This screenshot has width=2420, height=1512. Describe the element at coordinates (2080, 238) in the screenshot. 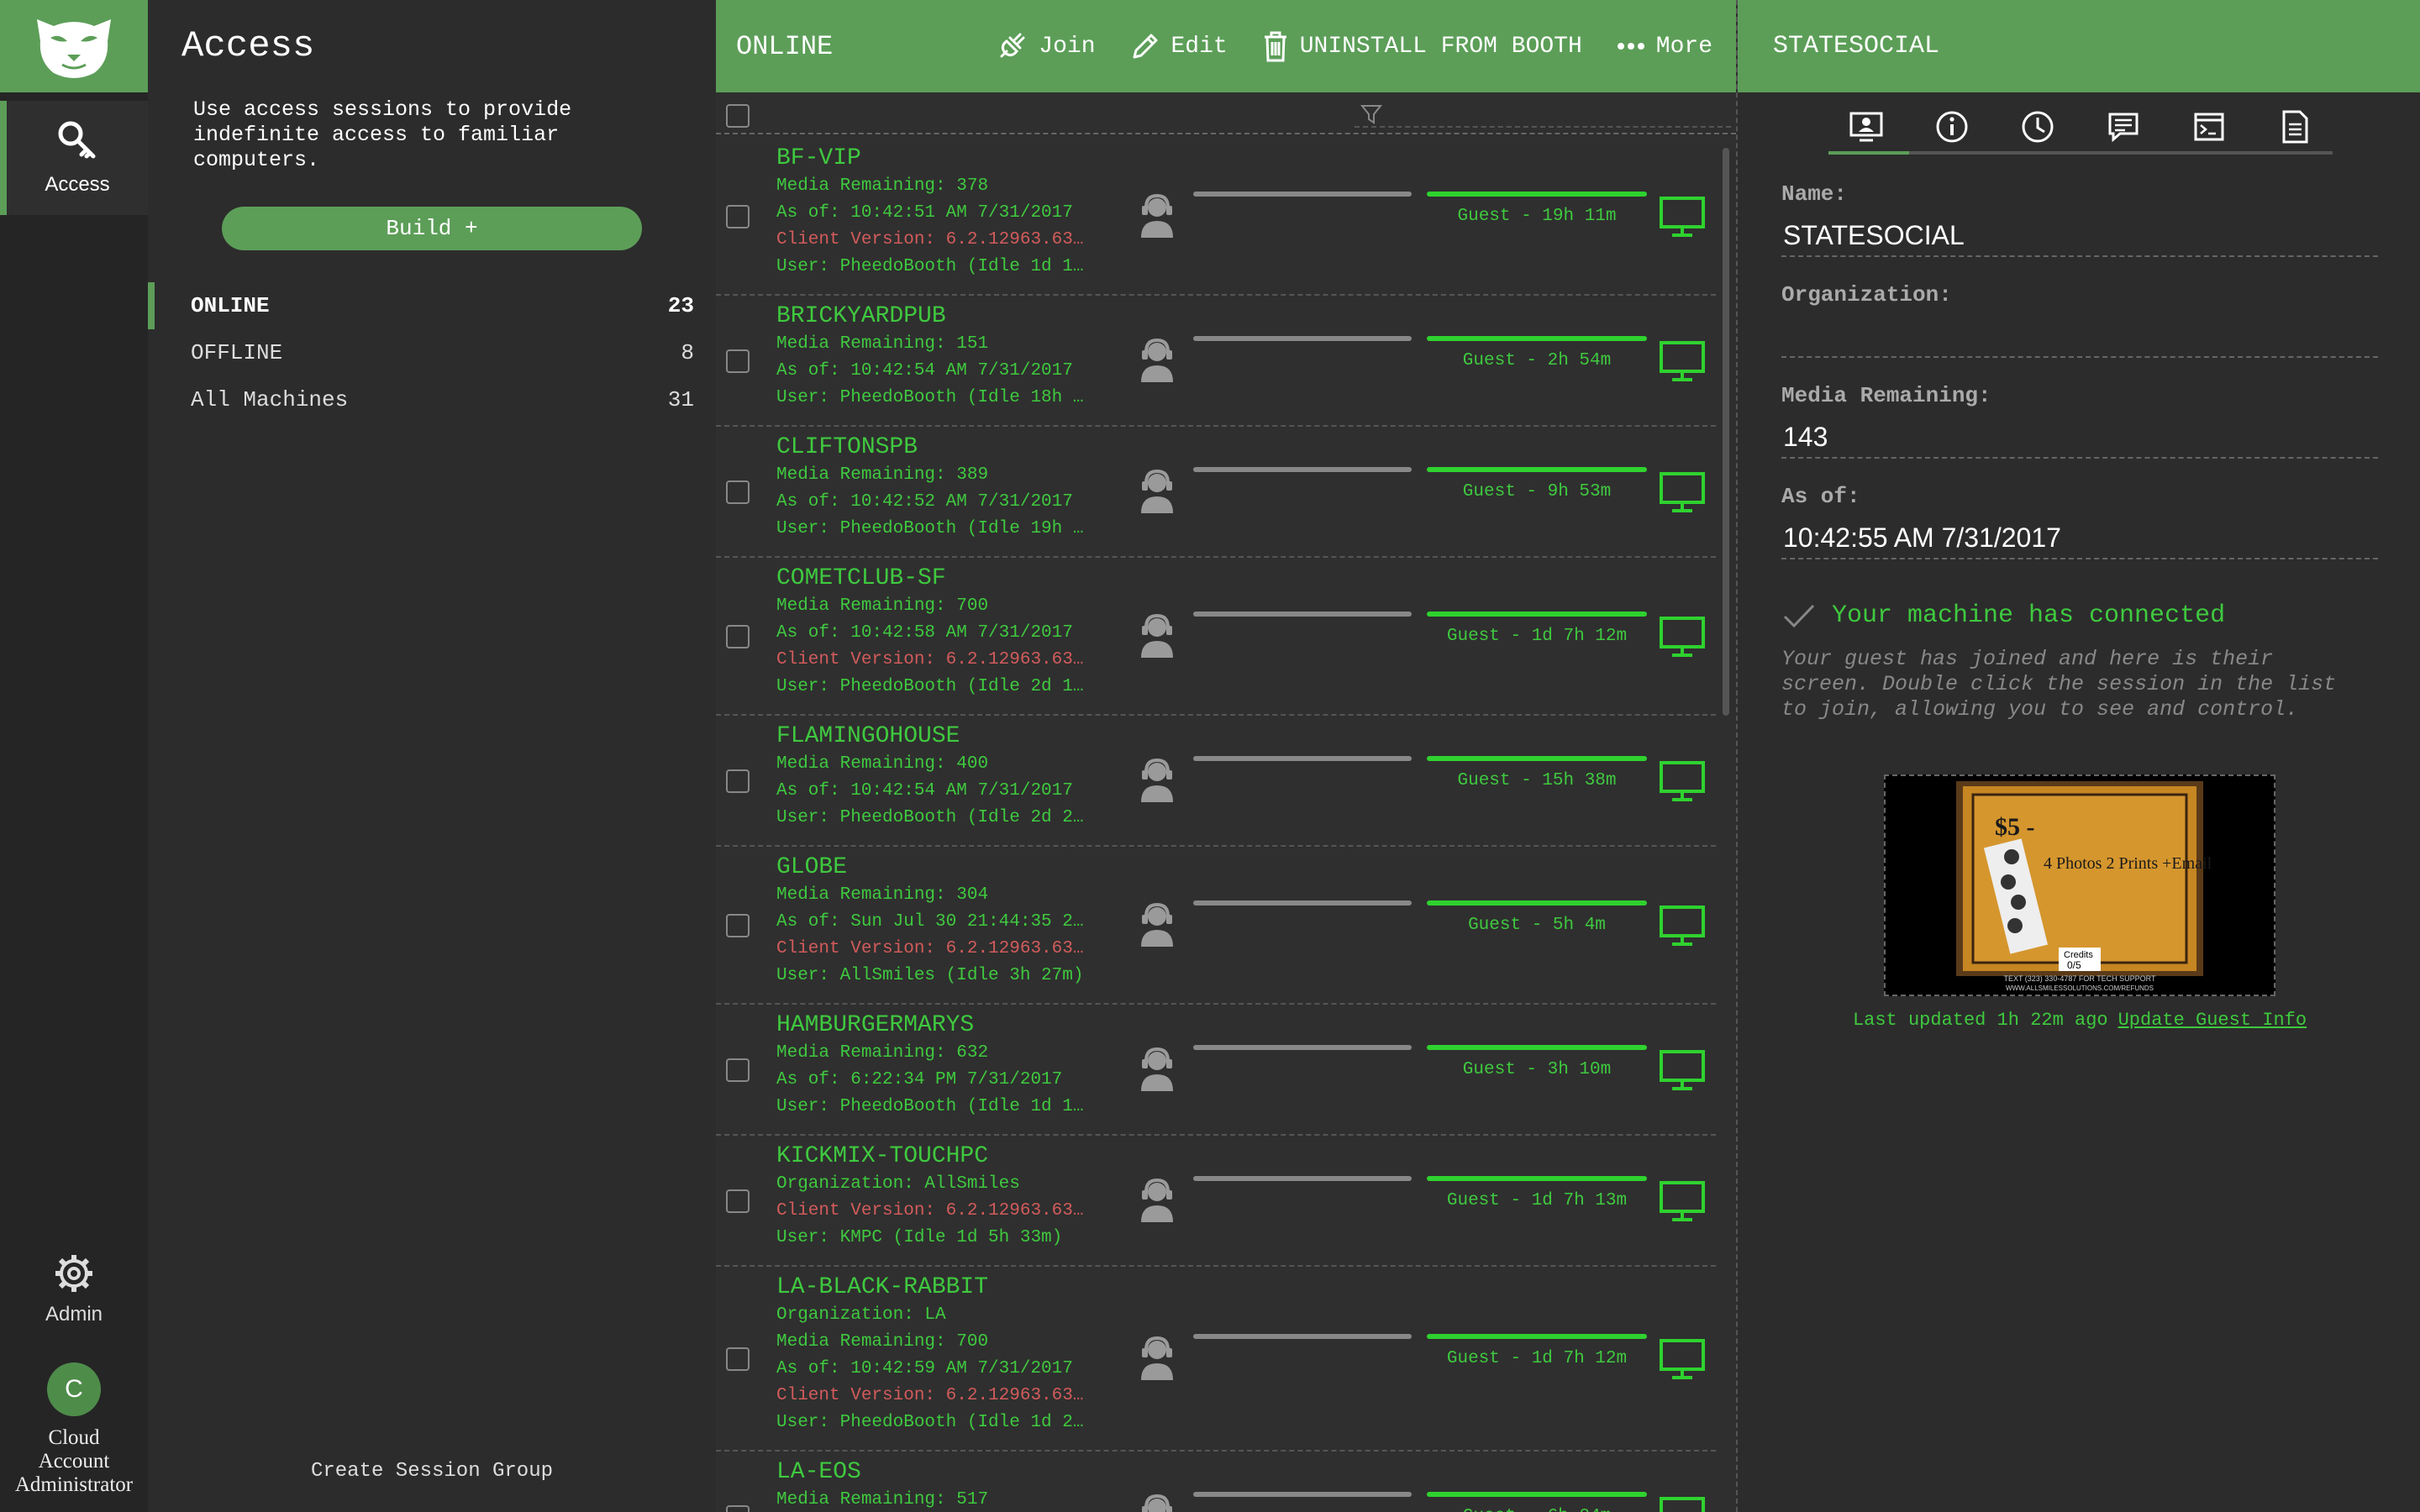

I see `field-value: STATESOCIAL` at that location.